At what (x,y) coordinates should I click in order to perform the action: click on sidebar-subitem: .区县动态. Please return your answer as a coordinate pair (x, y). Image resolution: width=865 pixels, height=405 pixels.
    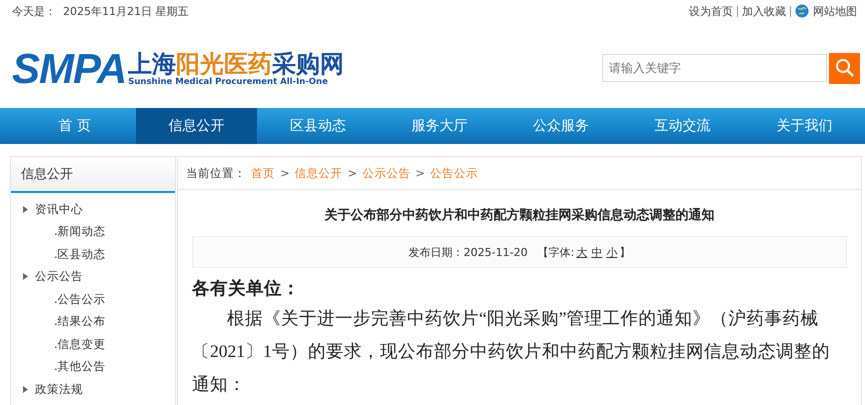
    Looking at the image, I should click on (99, 254).